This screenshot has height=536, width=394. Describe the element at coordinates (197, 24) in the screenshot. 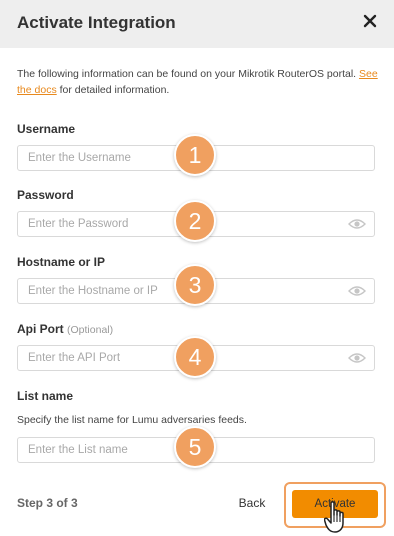

I see `dialog-header: Activate Integration` at that location.